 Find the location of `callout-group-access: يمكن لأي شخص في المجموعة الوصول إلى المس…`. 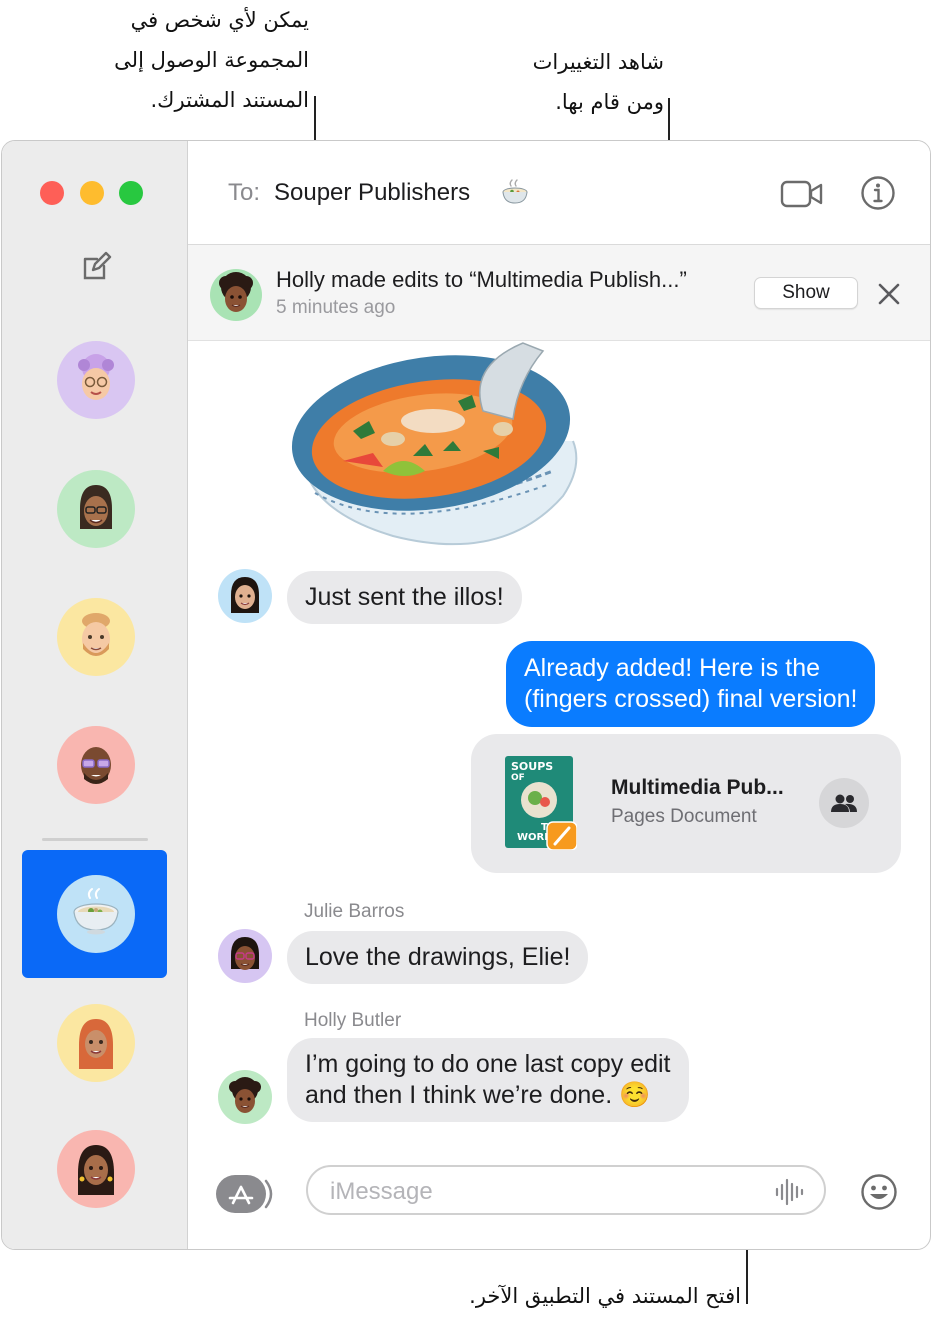

callout-group-access: يمكن لأي شخص في المجموعة الوصول إلى المس… is located at coordinates (211, 60).